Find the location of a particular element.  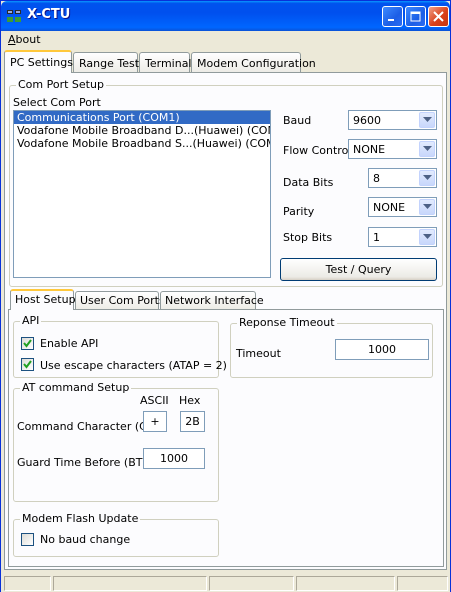

enable-api-checkbox is located at coordinates (27, 343).